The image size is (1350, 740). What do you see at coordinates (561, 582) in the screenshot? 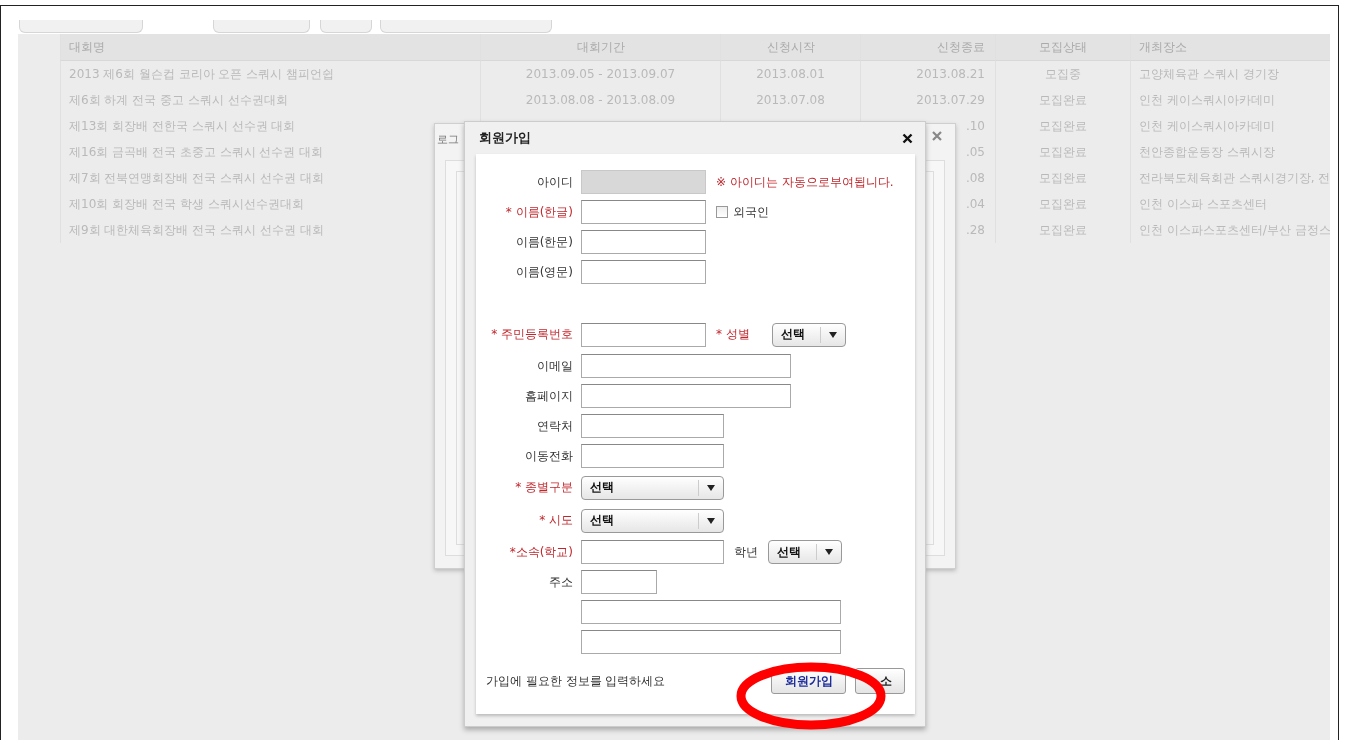
I see `field-label: 주소` at bounding box center [561, 582].